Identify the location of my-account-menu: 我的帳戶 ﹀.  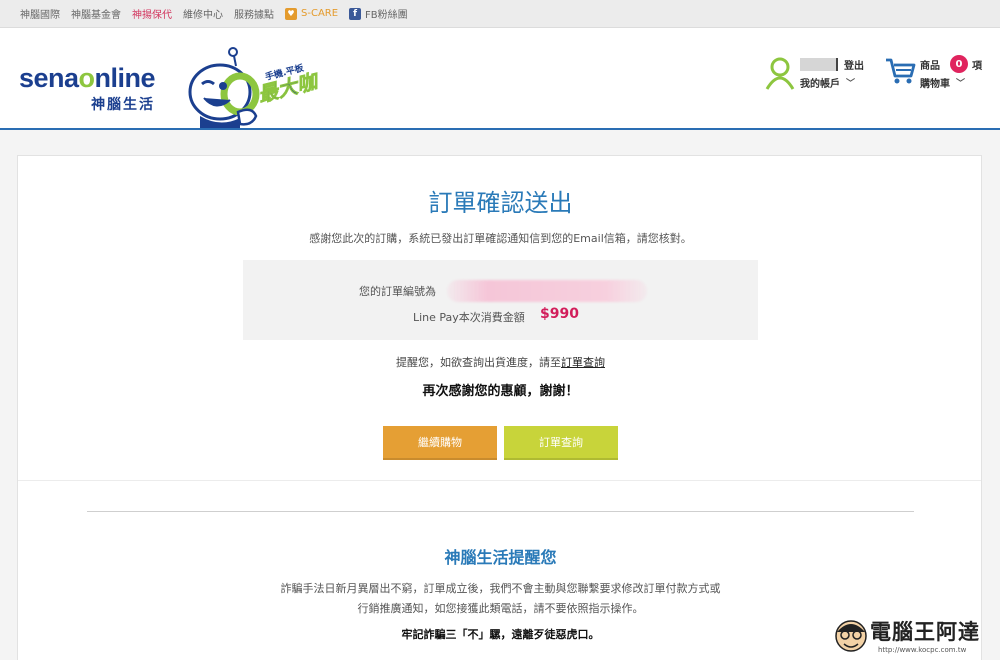
(832, 82).